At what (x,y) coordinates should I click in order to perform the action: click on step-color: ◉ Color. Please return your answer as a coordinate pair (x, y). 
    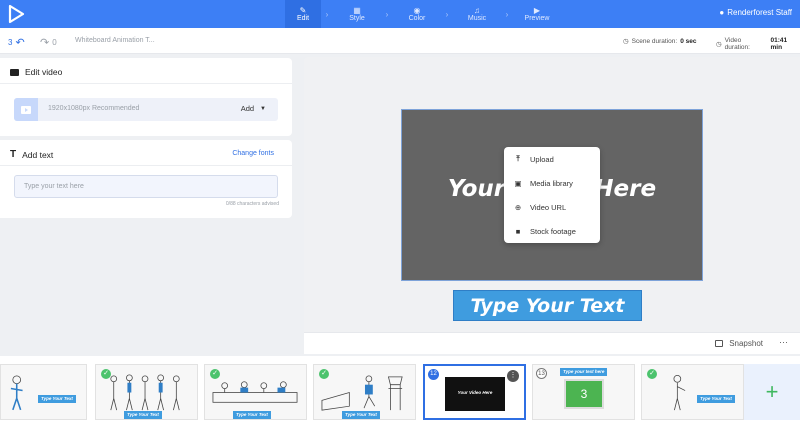
    Looking at the image, I should click on (417, 14).